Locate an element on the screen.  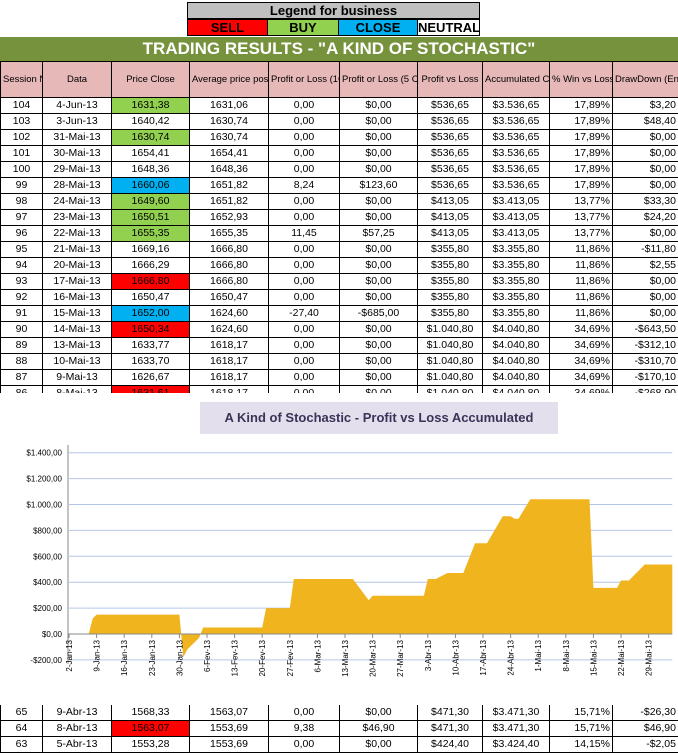
cell-date: 4-Jun-13 is located at coordinates (77, 105).